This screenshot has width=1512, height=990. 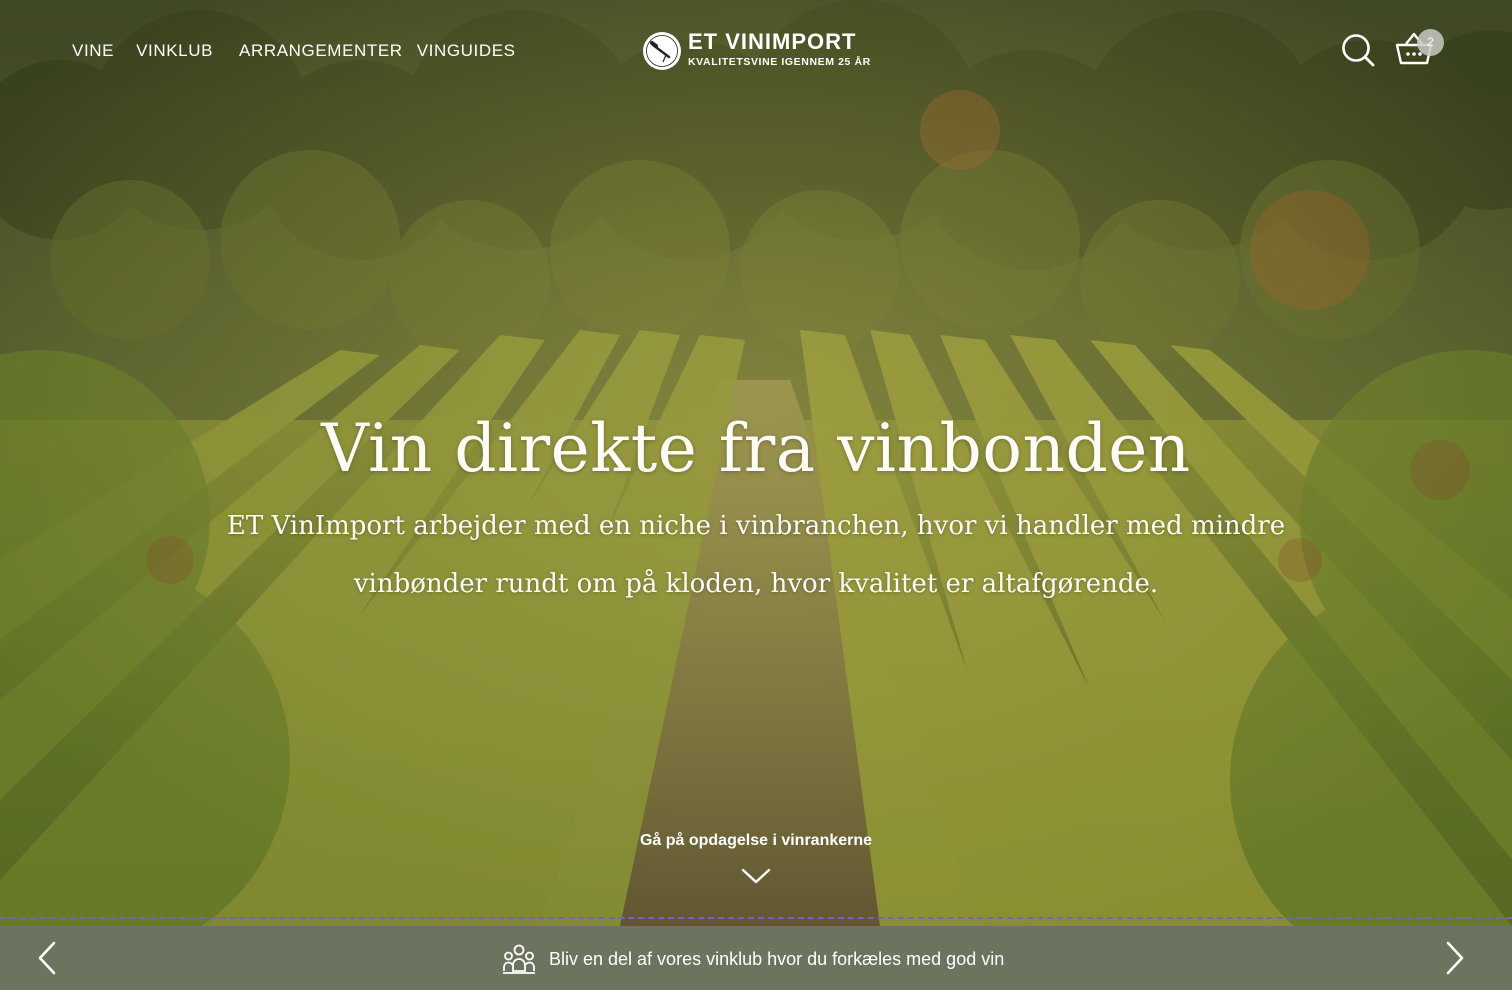 I want to click on cart-count-badge: 2, so click(x=1430, y=42).